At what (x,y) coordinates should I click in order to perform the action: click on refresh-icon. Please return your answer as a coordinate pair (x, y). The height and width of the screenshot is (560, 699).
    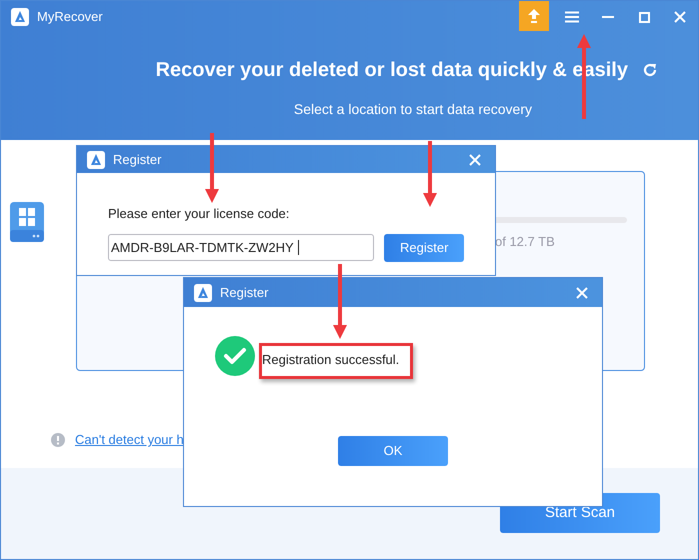
    Looking at the image, I should click on (650, 70).